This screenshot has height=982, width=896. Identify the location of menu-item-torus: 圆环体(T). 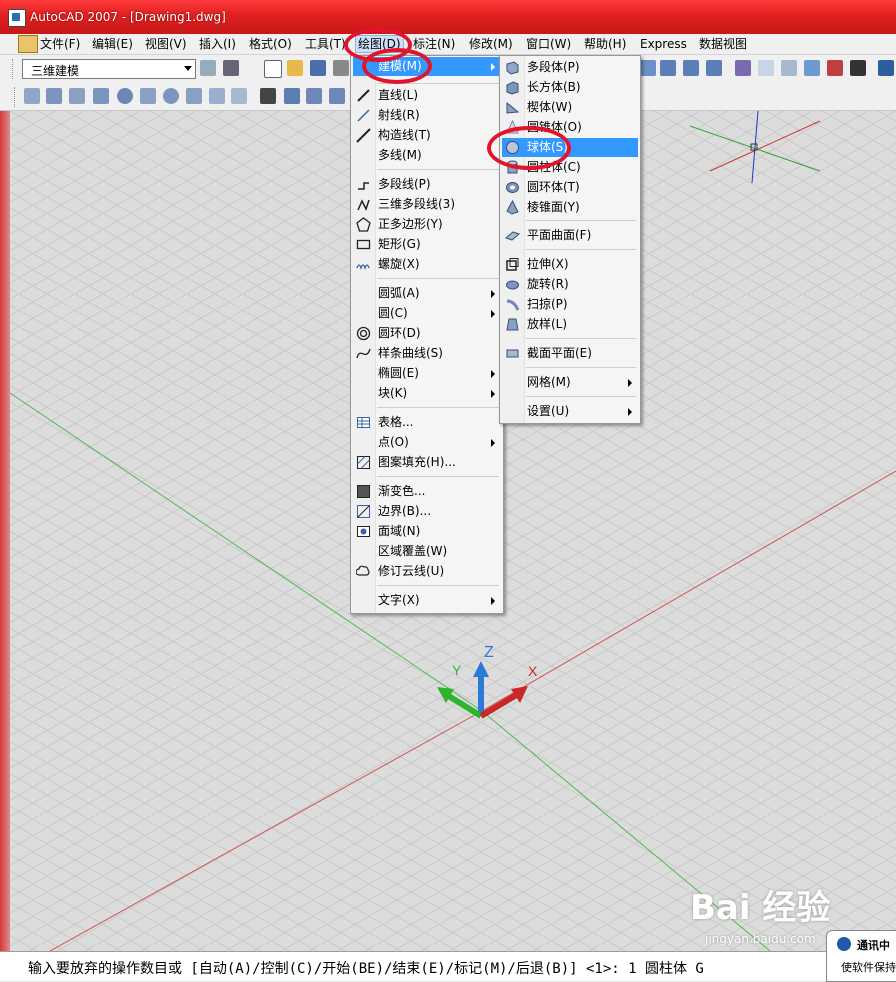
(570, 187).